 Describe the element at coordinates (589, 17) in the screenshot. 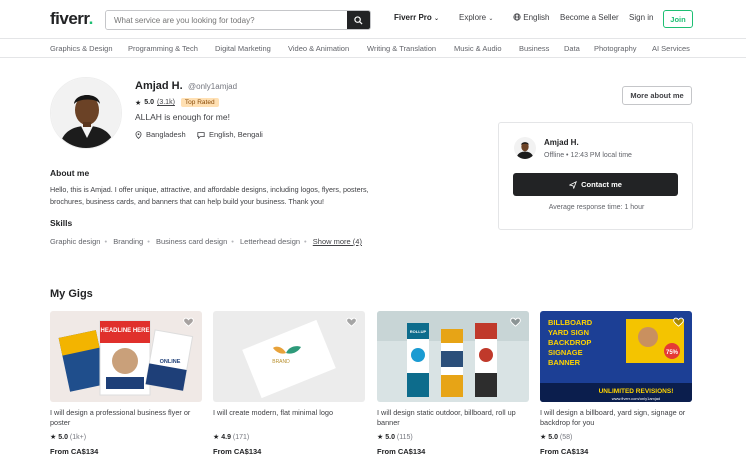

I see `nav-become-seller: Become a Seller` at that location.